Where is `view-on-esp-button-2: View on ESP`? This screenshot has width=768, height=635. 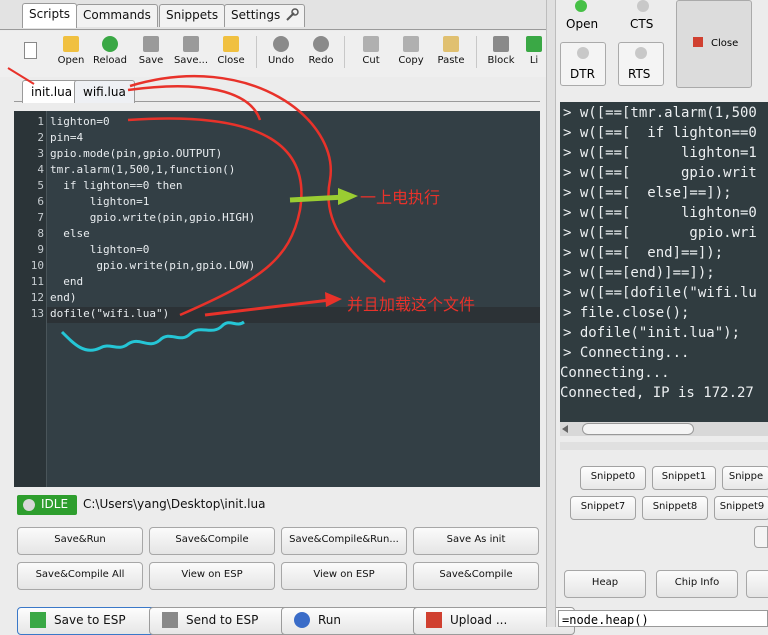
view-on-esp-button-2: View on ESP is located at coordinates (344, 576).